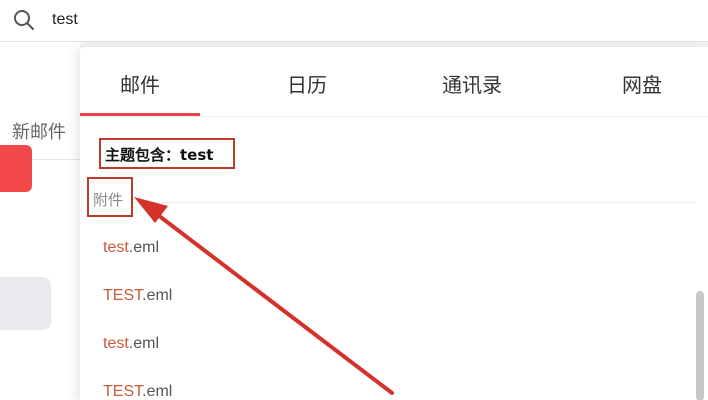 This screenshot has height=400, width=708. What do you see at coordinates (642, 83) in the screenshot?
I see `tab-netdisk: 网盘` at bounding box center [642, 83].